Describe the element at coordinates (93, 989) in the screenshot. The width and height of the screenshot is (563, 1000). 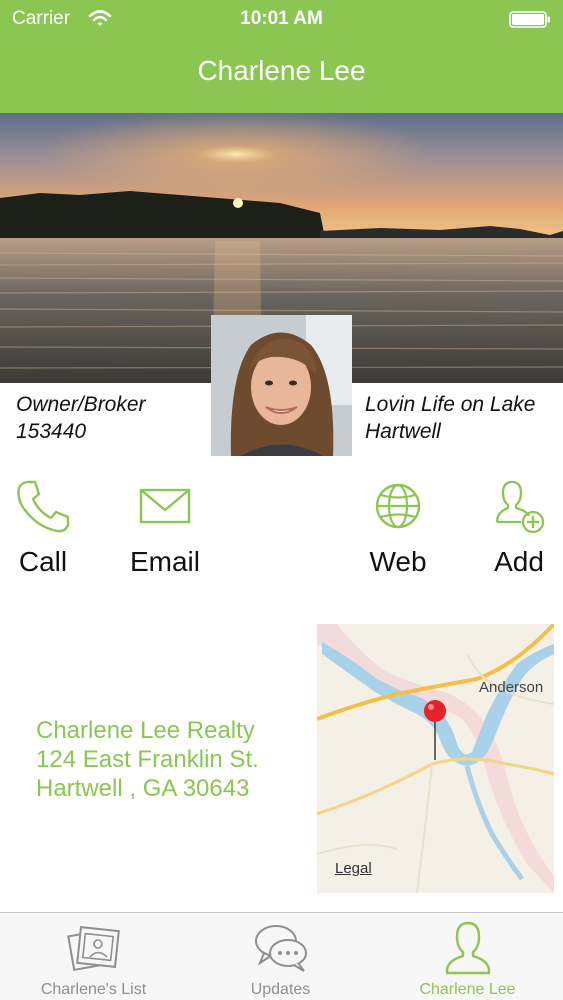
I see `tab-label: Charlene's List` at that location.